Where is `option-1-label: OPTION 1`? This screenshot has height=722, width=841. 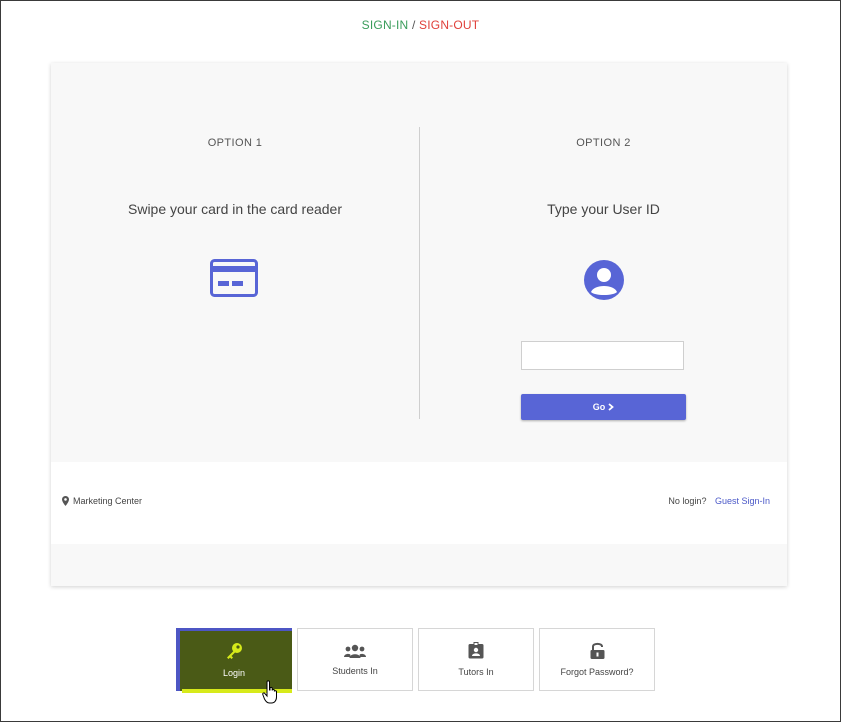 option-1-label: OPTION 1 is located at coordinates (235, 143).